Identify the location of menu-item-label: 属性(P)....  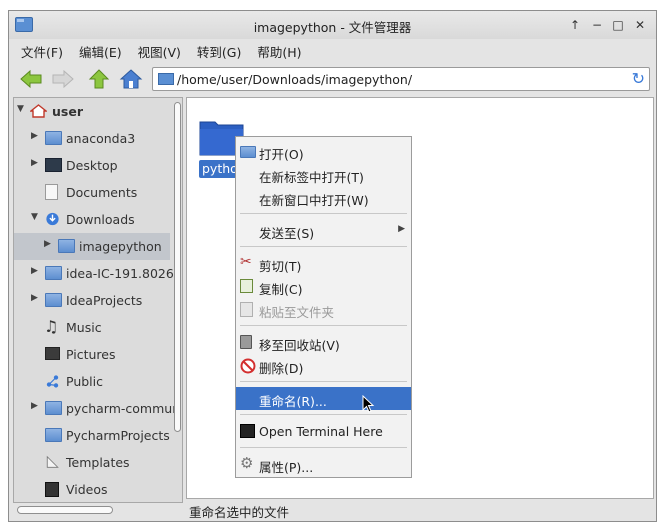
(286, 467).